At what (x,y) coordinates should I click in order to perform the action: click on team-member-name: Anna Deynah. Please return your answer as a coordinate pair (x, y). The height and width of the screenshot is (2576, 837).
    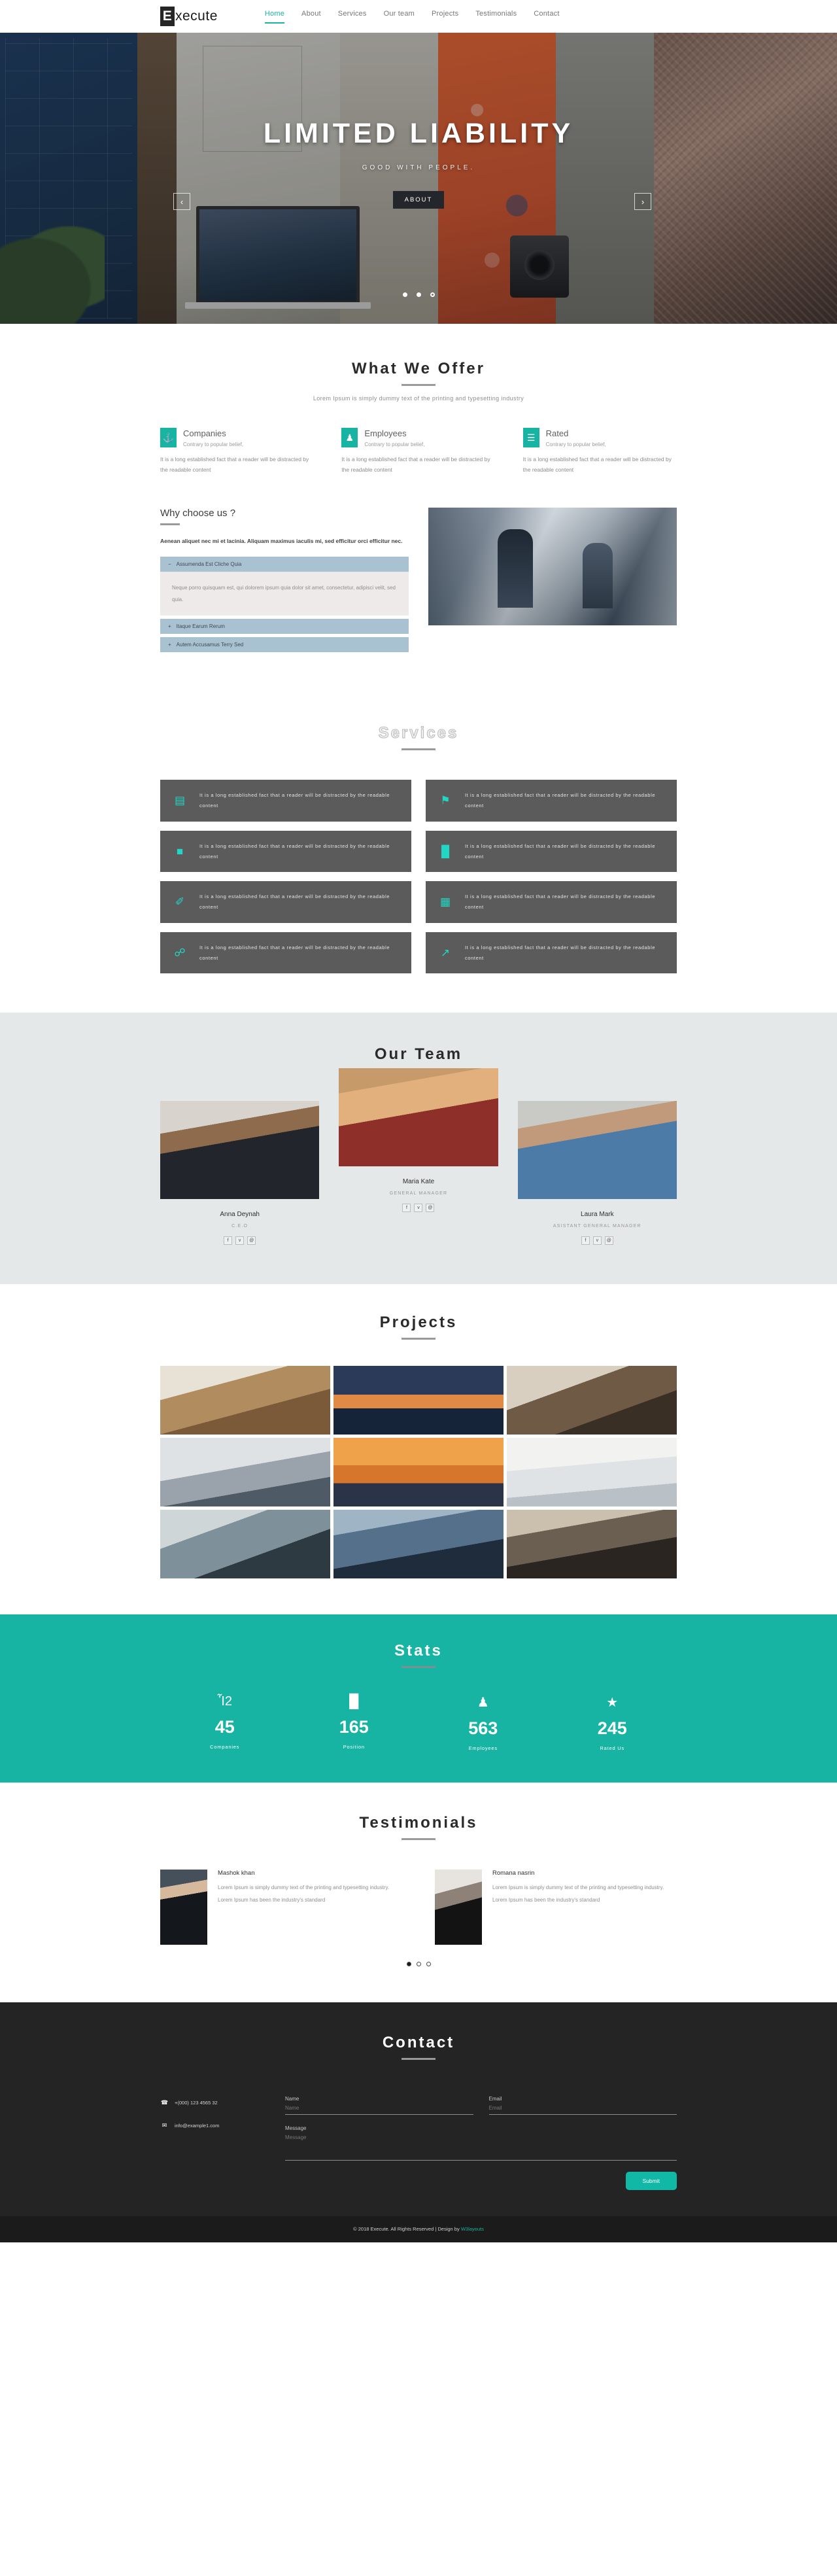
    Looking at the image, I should click on (240, 1215).